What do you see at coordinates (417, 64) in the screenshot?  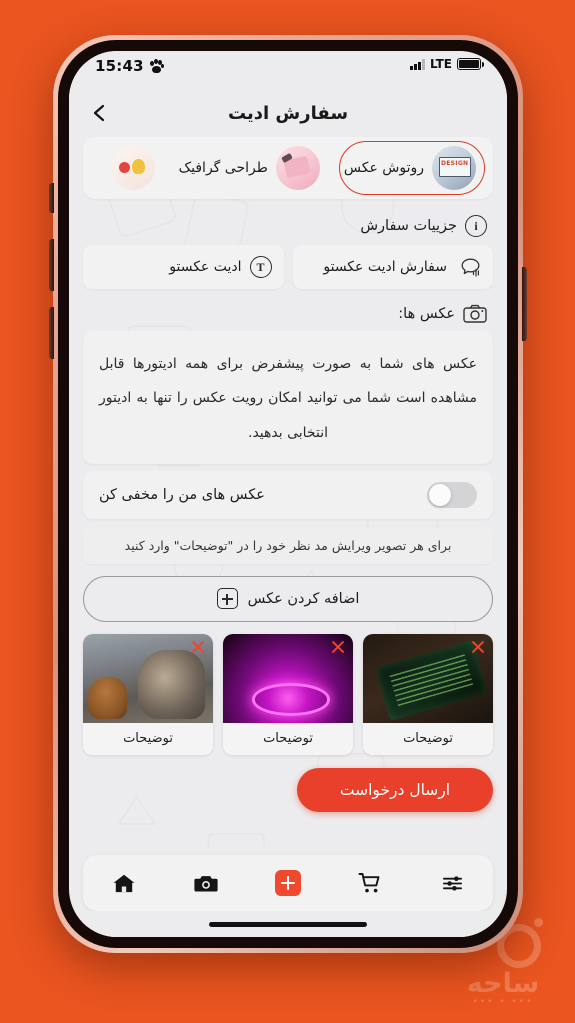 I see `signal-bars-icon` at bounding box center [417, 64].